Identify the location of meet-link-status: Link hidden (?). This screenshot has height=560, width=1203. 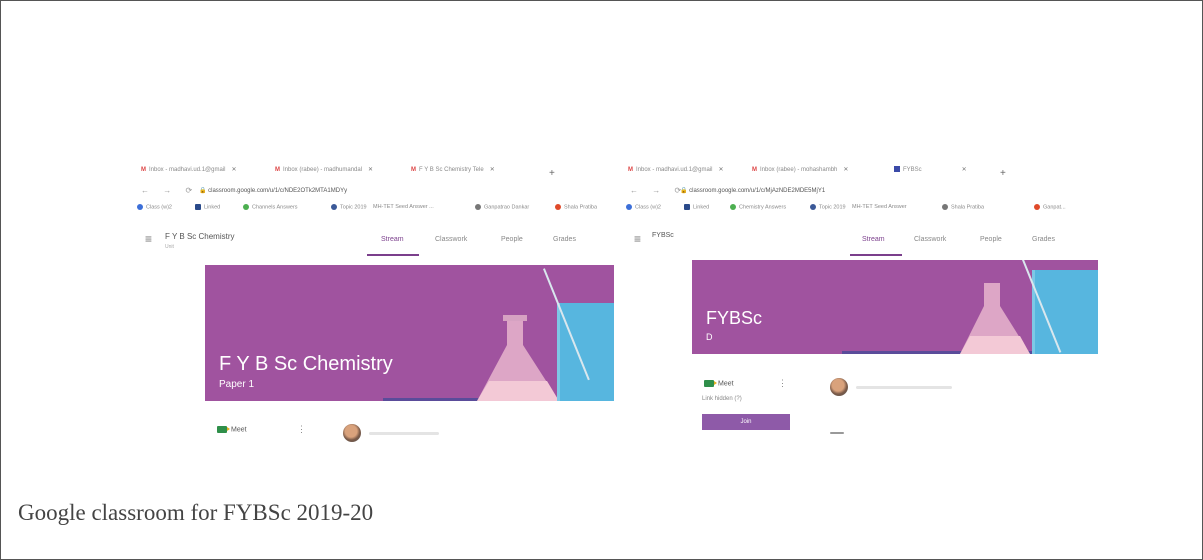
(722, 399).